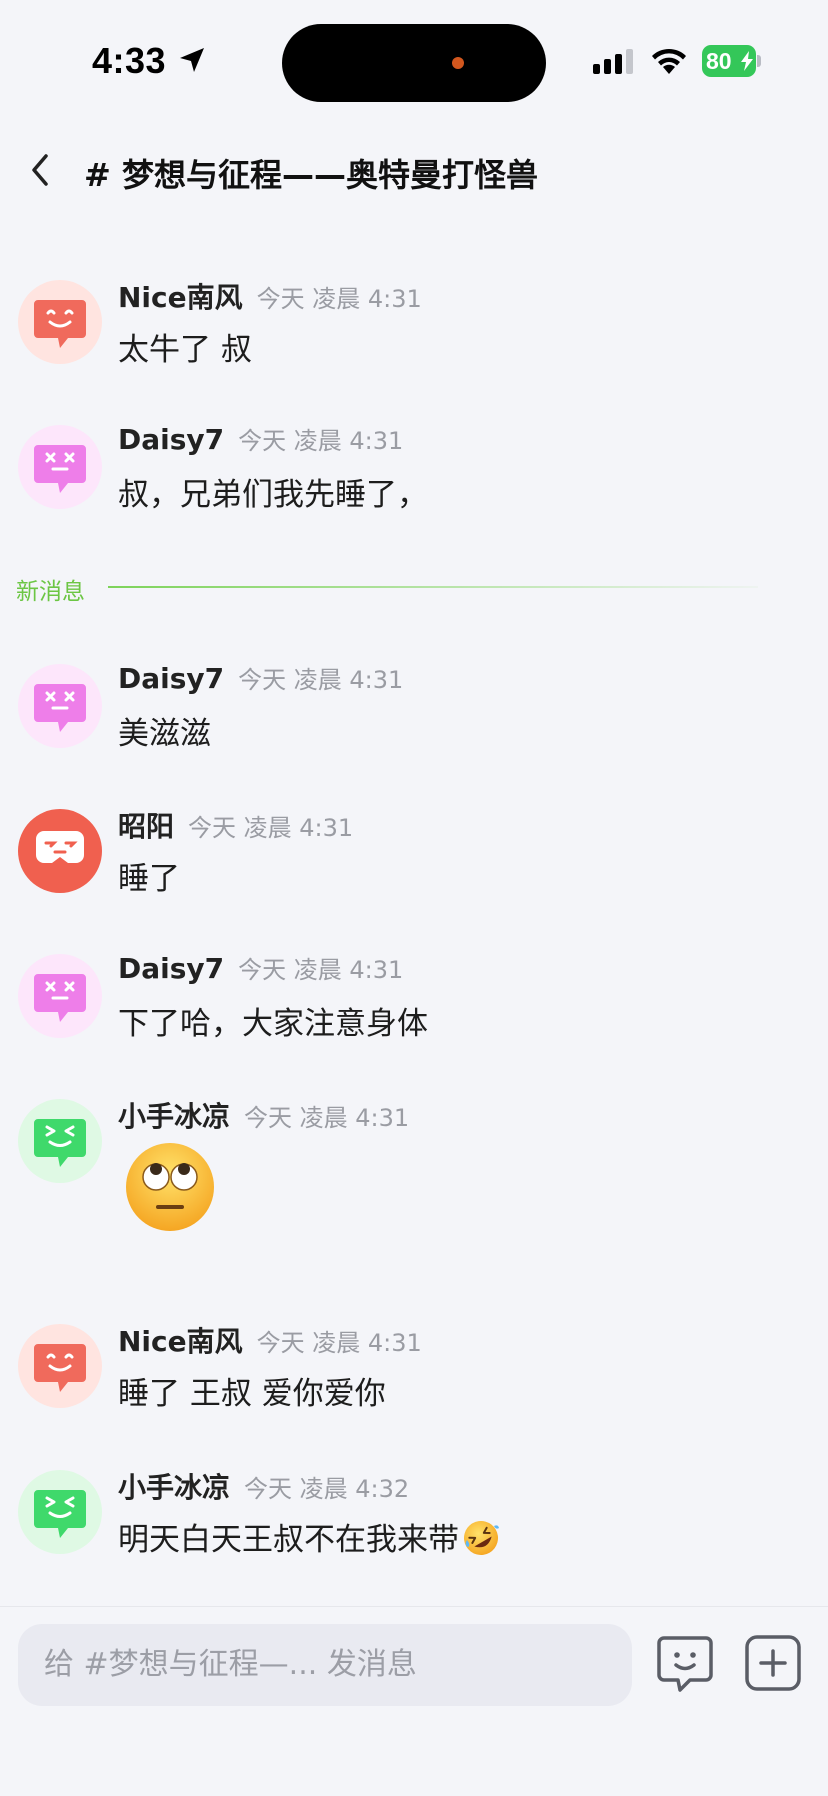 The height and width of the screenshot is (1796, 828). What do you see at coordinates (164, 734) in the screenshot?
I see `message-text: 美滋滋` at bounding box center [164, 734].